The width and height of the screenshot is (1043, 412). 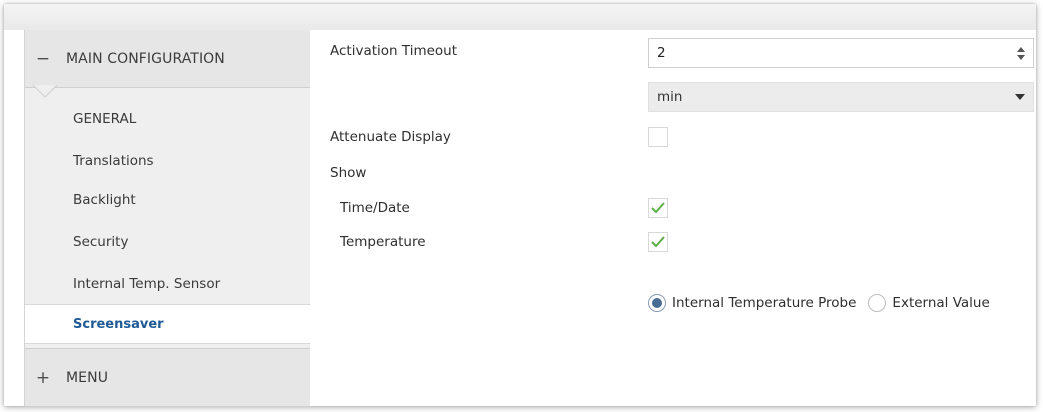 What do you see at coordinates (45, 91) in the screenshot?
I see `section-pointer-icon` at bounding box center [45, 91].